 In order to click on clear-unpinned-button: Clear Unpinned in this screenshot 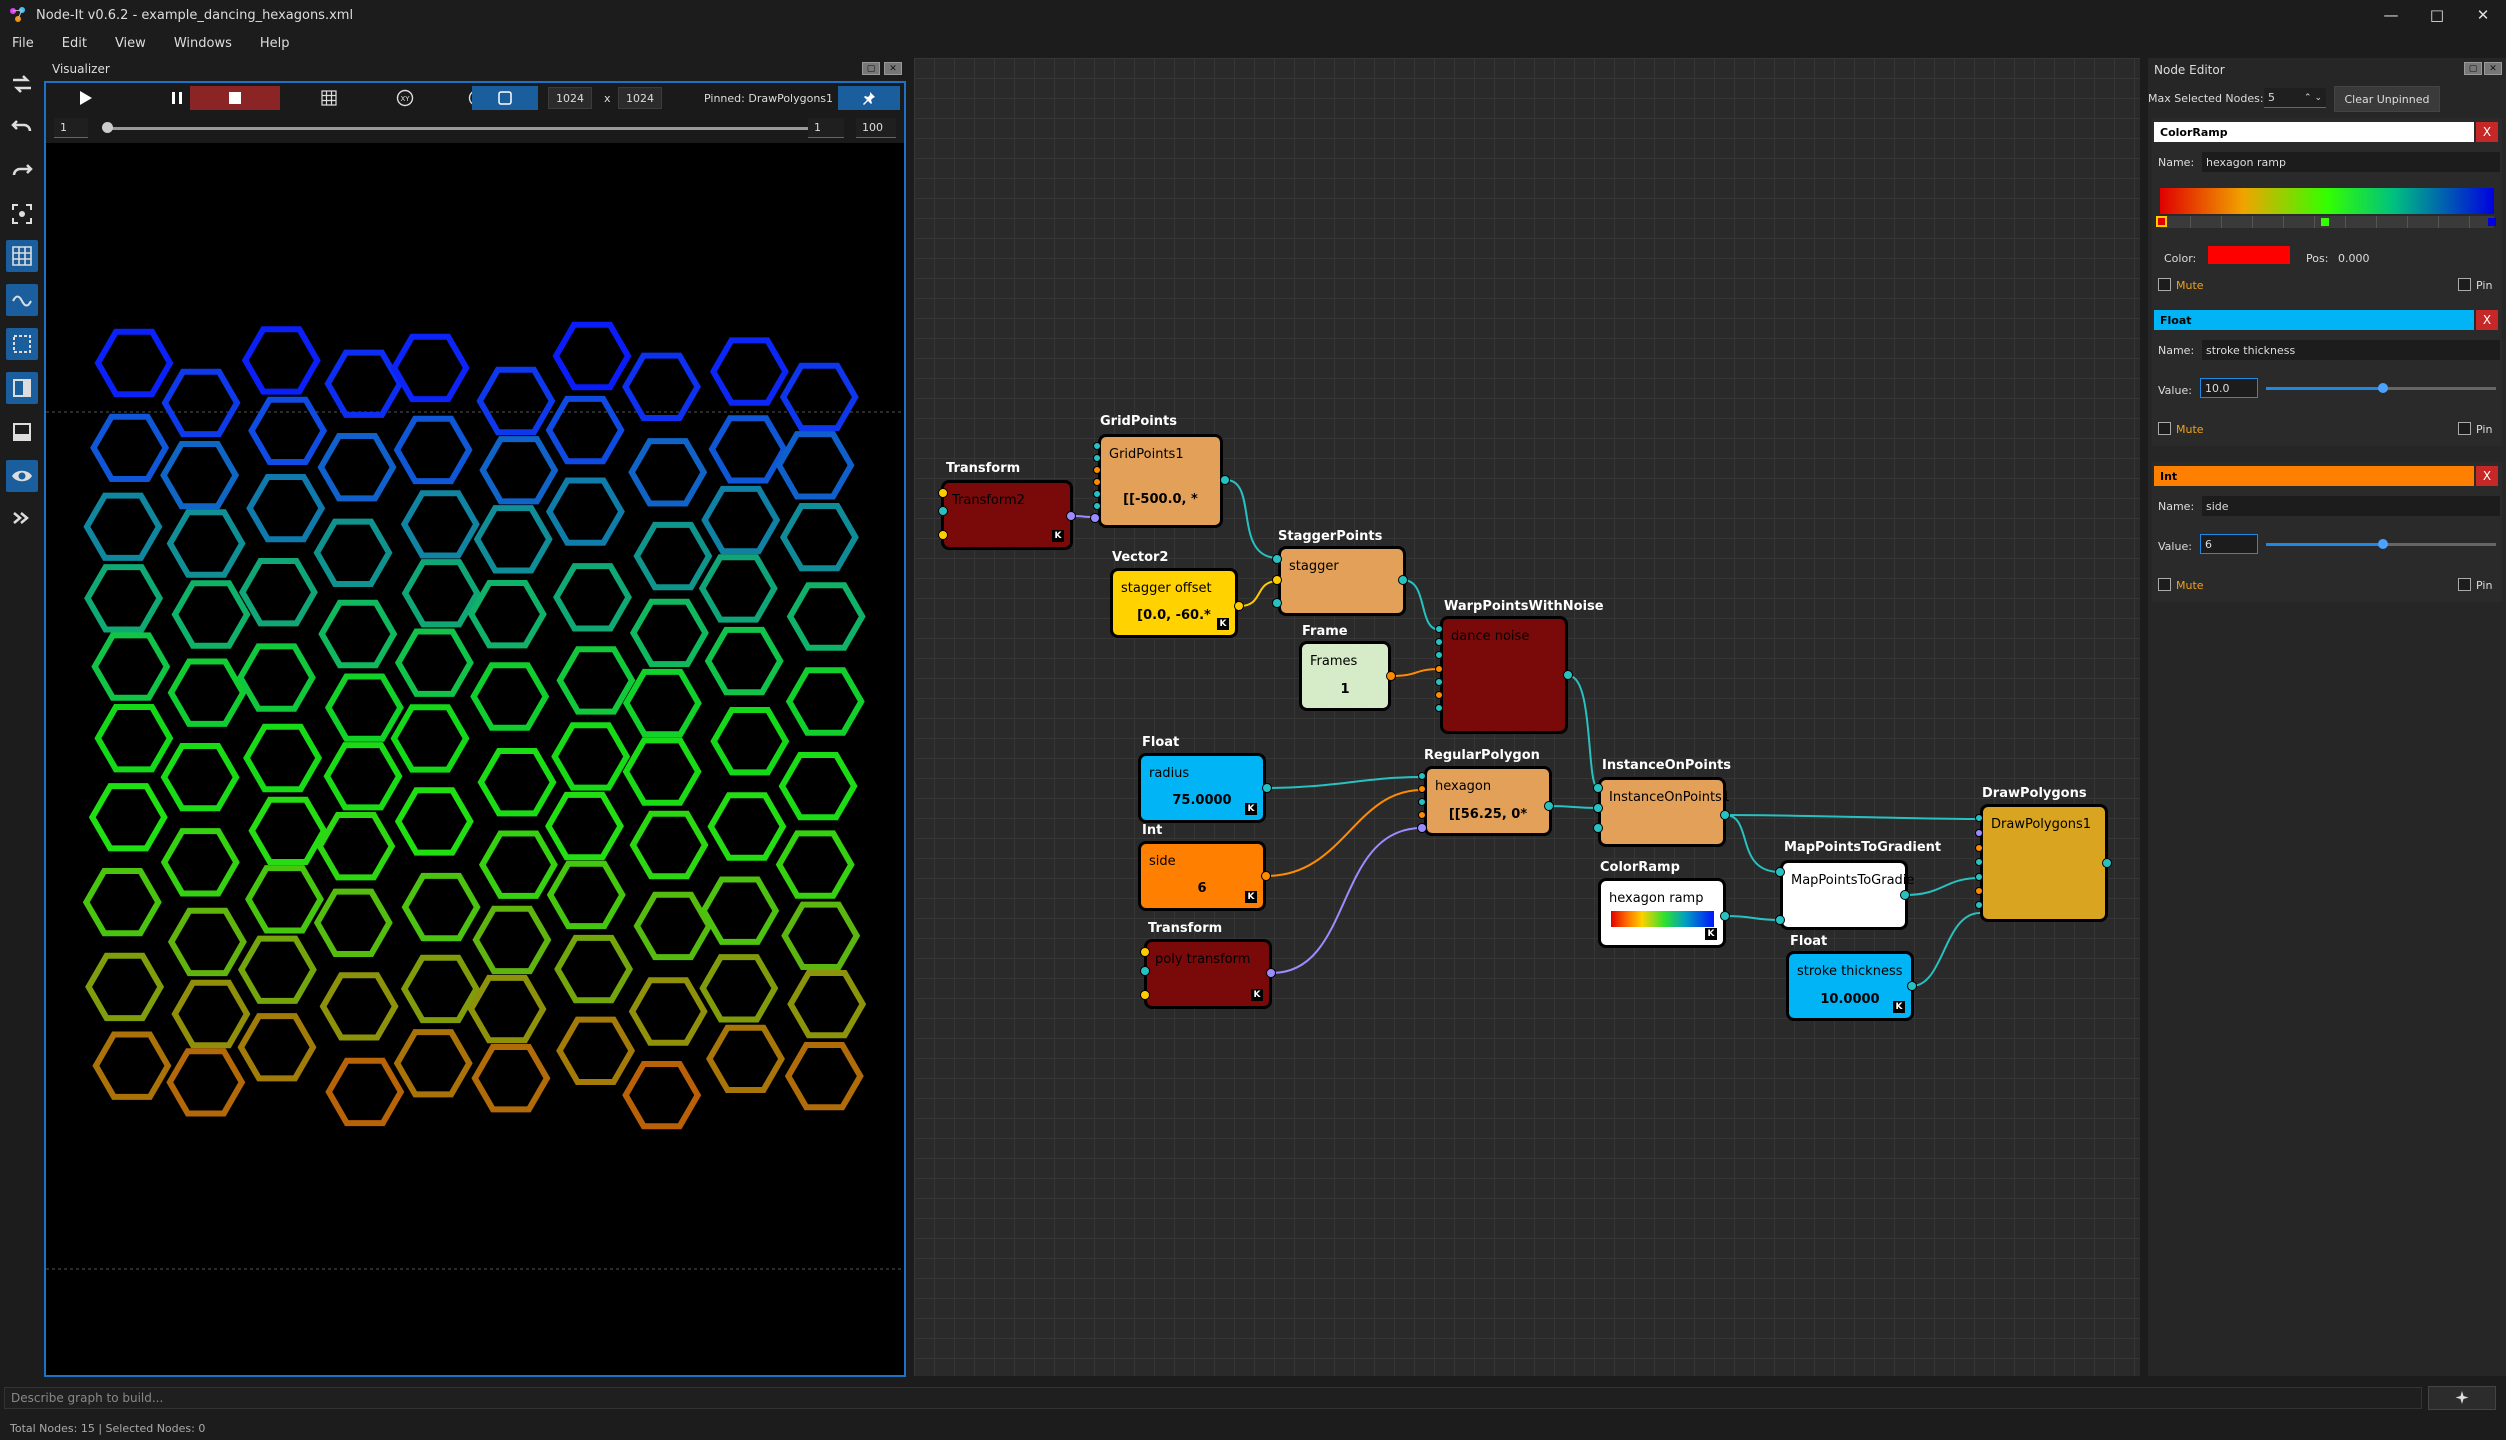, I will do `click(2387, 99)`.